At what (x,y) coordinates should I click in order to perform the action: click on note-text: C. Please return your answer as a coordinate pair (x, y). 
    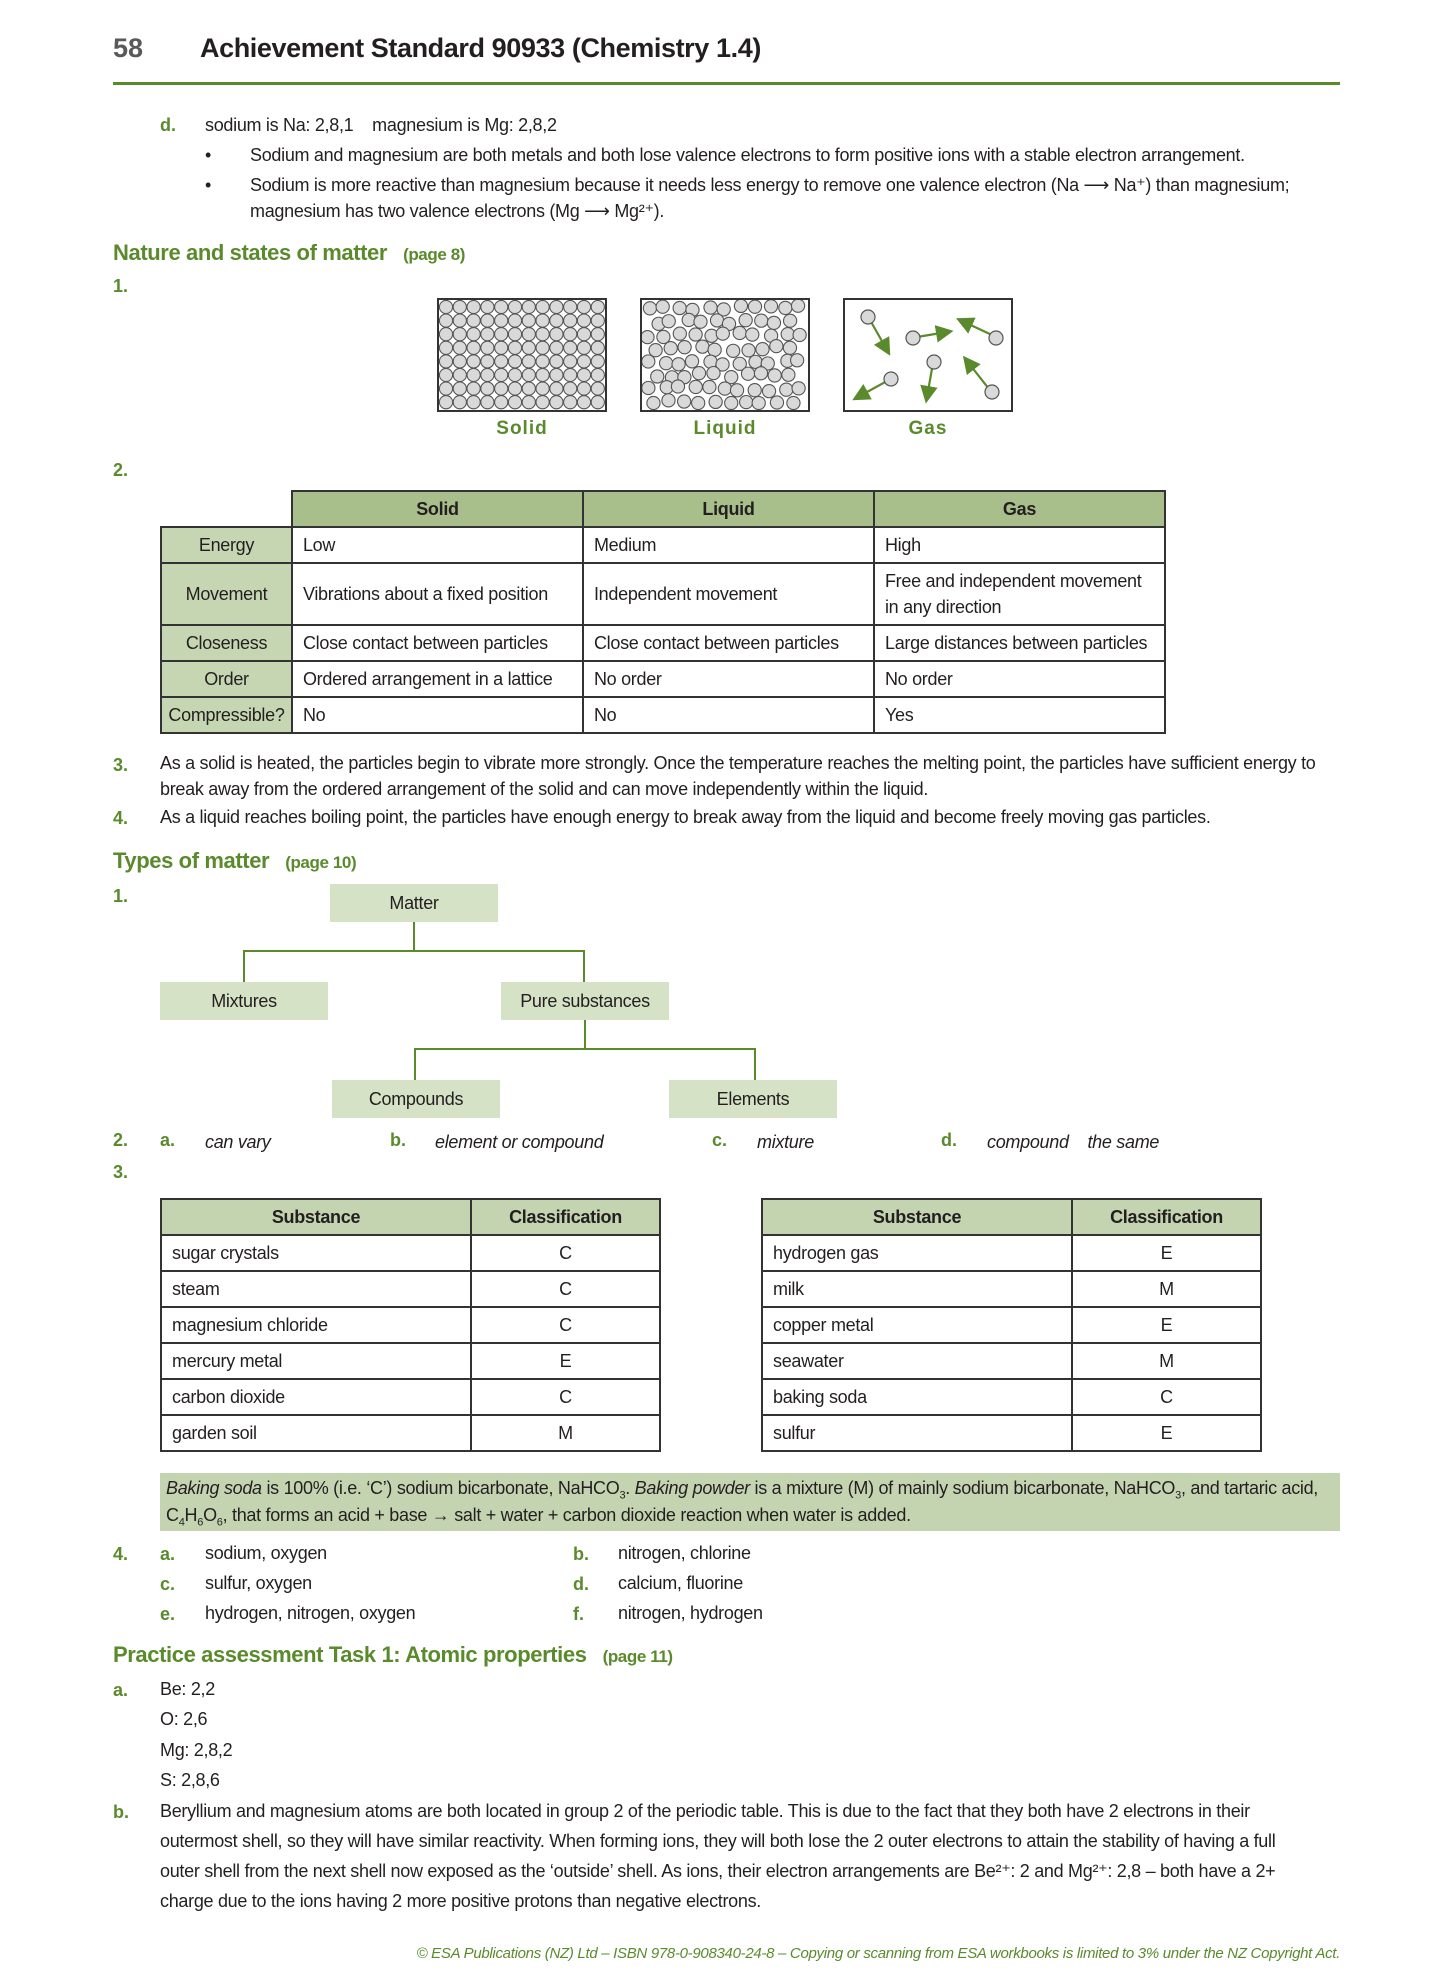
    Looking at the image, I should click on (172, 1515).